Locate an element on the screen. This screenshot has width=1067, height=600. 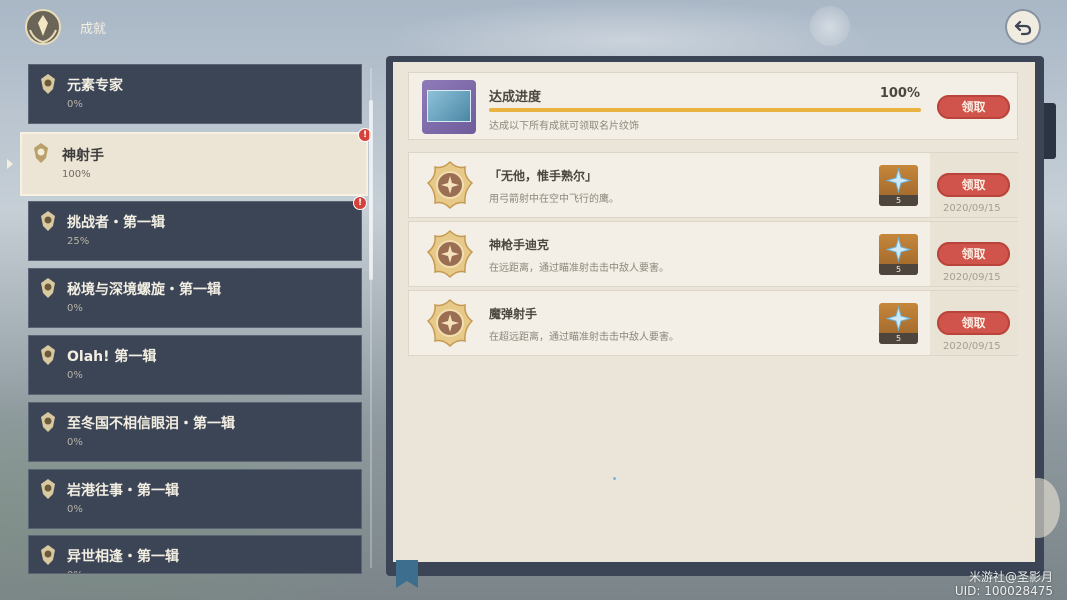
achievement-title: 神枪手迪克 is located at coordinates (519, 245).